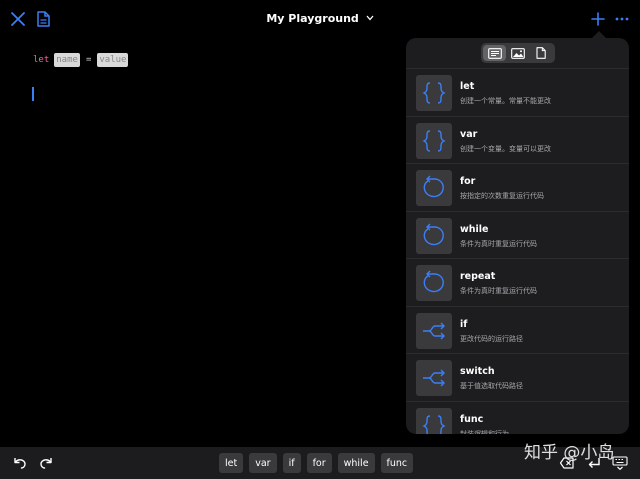 The image size is (640, 479). I want to click on snippet-title: let, so click(467, 86).